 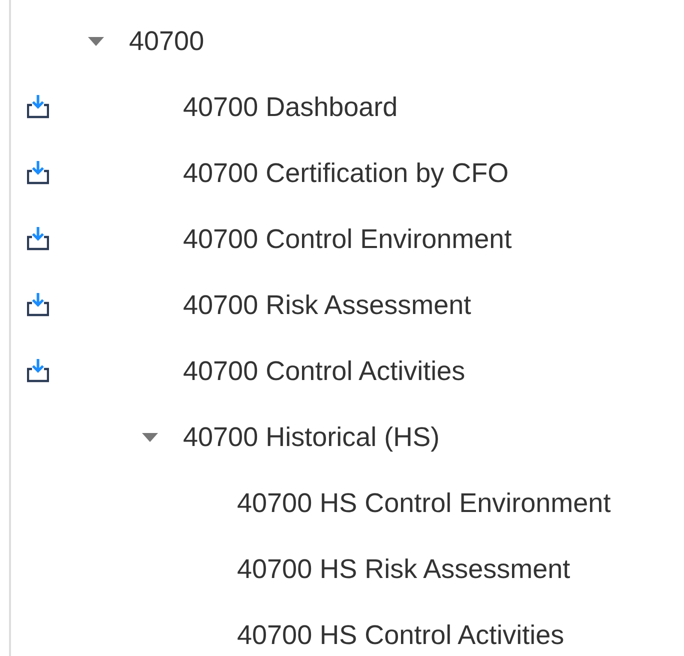 I want to click on report-link: 40700 HS Control Activities, so click(x=400, y=635).